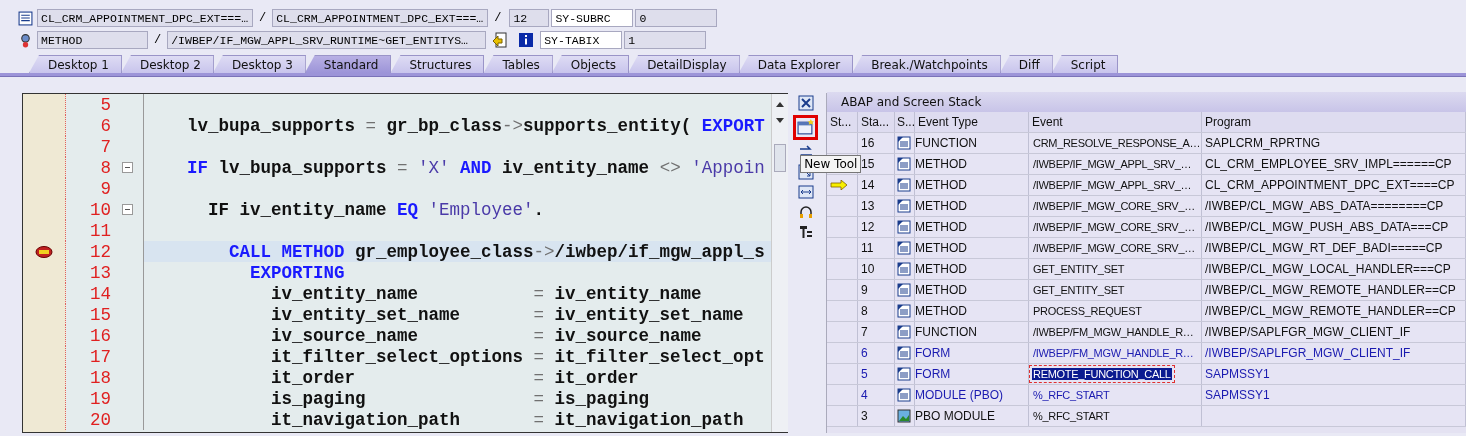 The image size is (1466, 436). Describe the element at coordinates (876, 395) in the screenshot. I see `table-cell: 4` at that location.